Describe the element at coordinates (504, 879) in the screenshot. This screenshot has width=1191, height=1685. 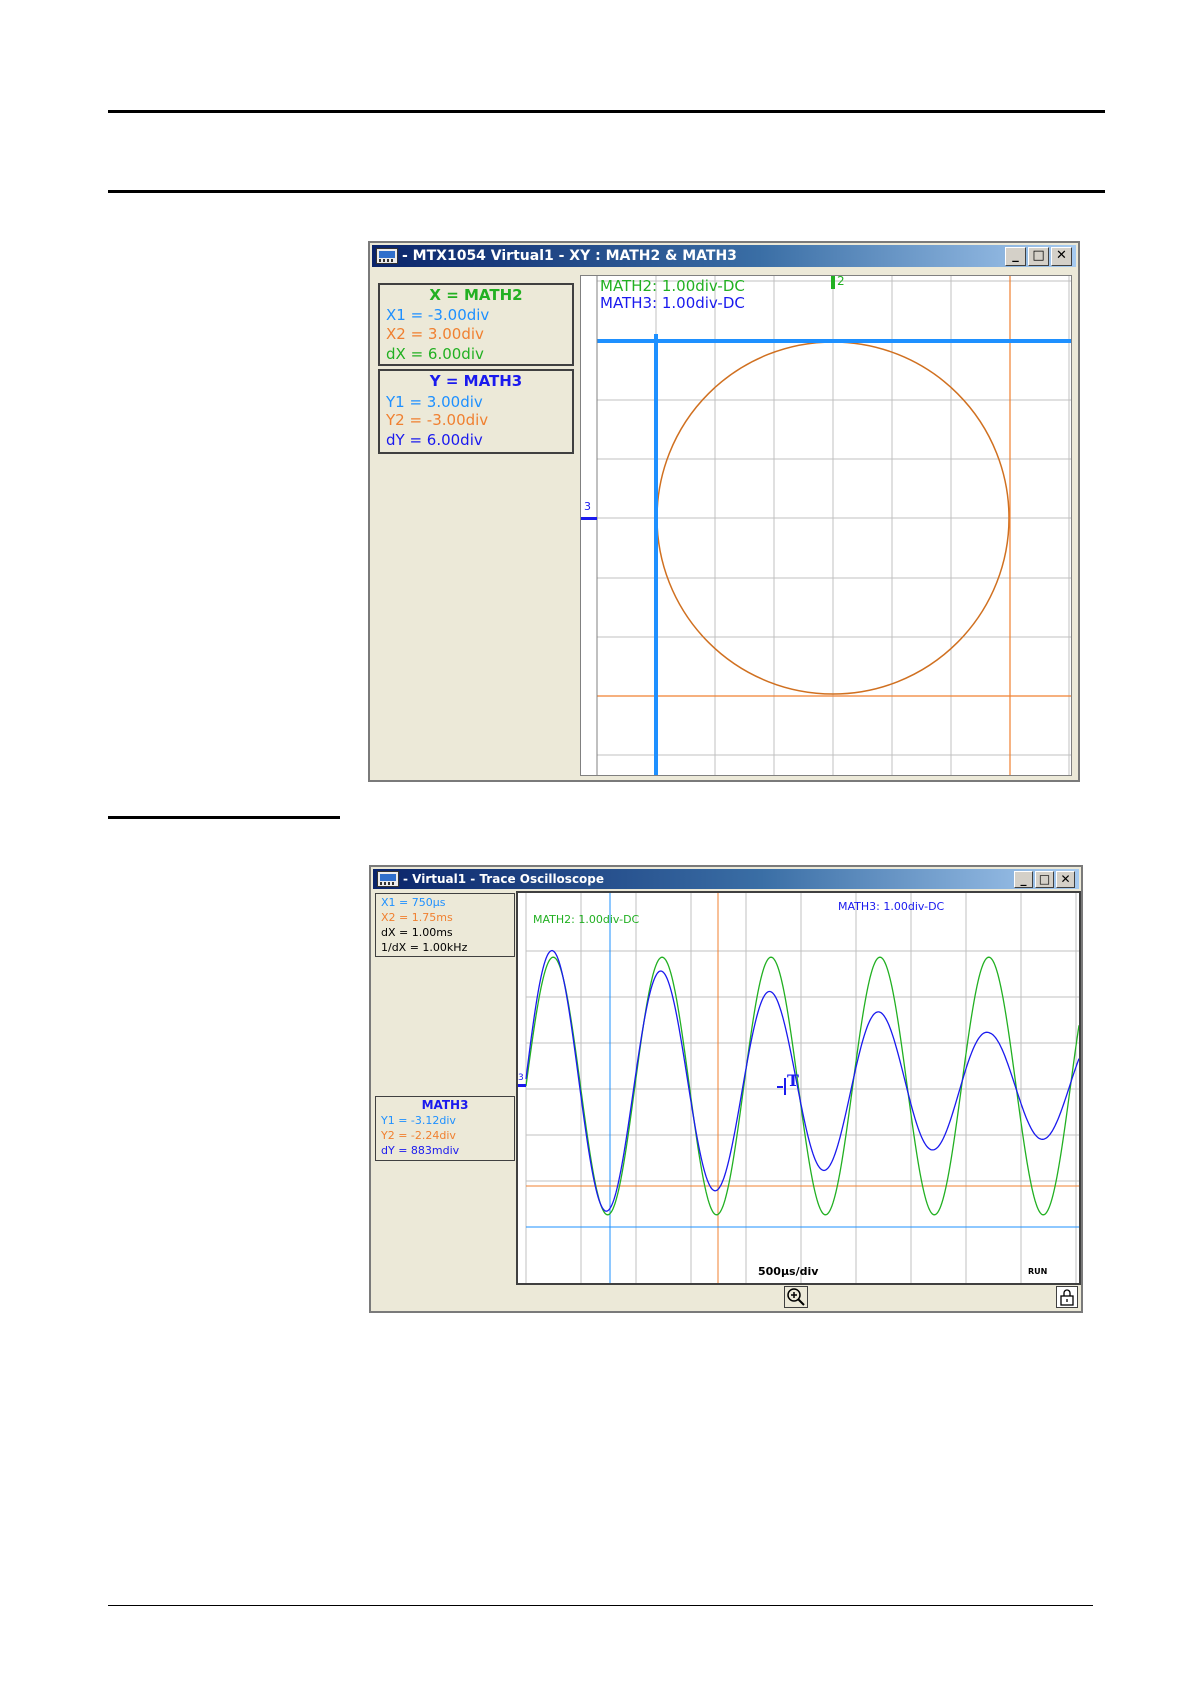
I see `trace-window-title: - Virtual1 - Trace Oscilloscope` at that location.